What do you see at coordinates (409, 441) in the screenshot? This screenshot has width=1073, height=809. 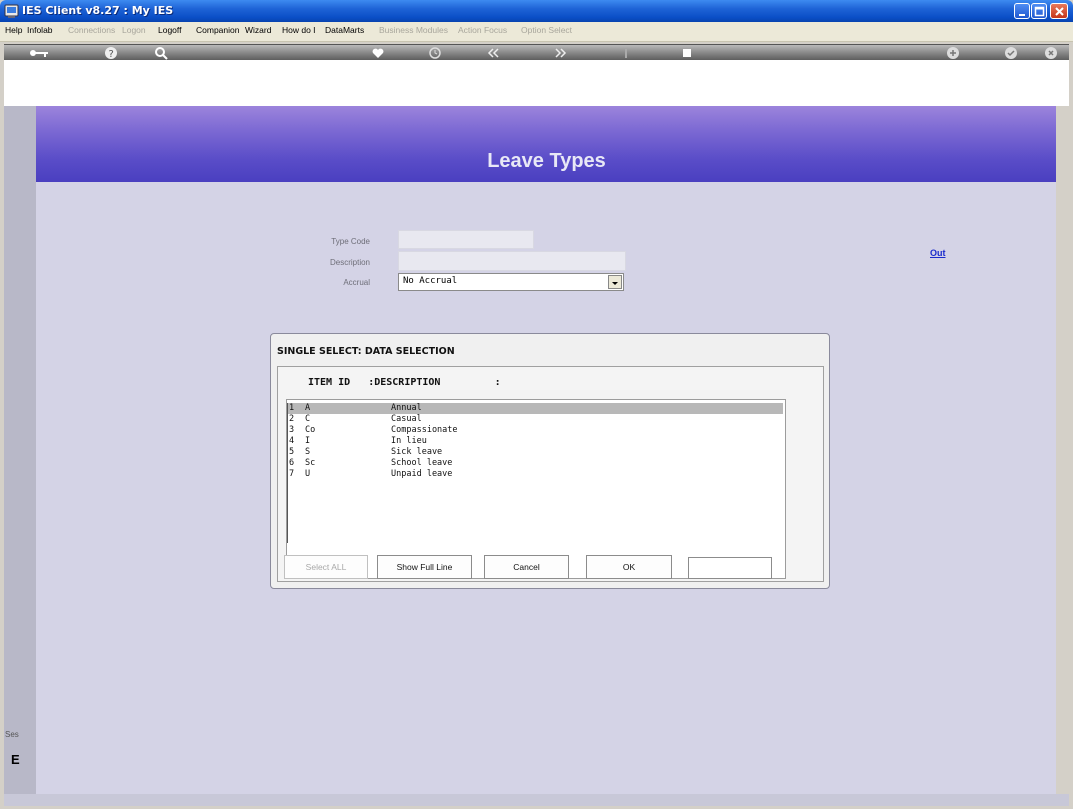 I see `row-description: In lieu` at bounding box center [409, 441].